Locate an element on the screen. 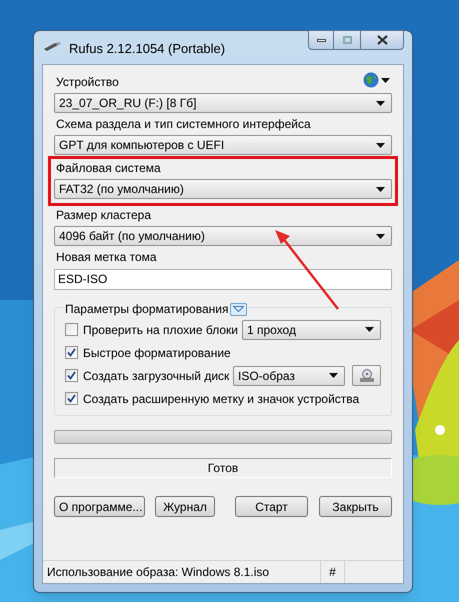  window-title: Rufus 2.12.1054 (Portable) is located at coordinates (147, 49).